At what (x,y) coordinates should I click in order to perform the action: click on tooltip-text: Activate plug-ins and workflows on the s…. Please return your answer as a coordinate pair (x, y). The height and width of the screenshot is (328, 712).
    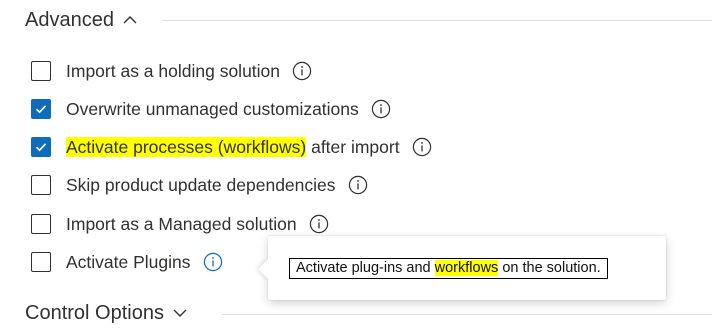
    Looking at the image, I should click on (448, 268).